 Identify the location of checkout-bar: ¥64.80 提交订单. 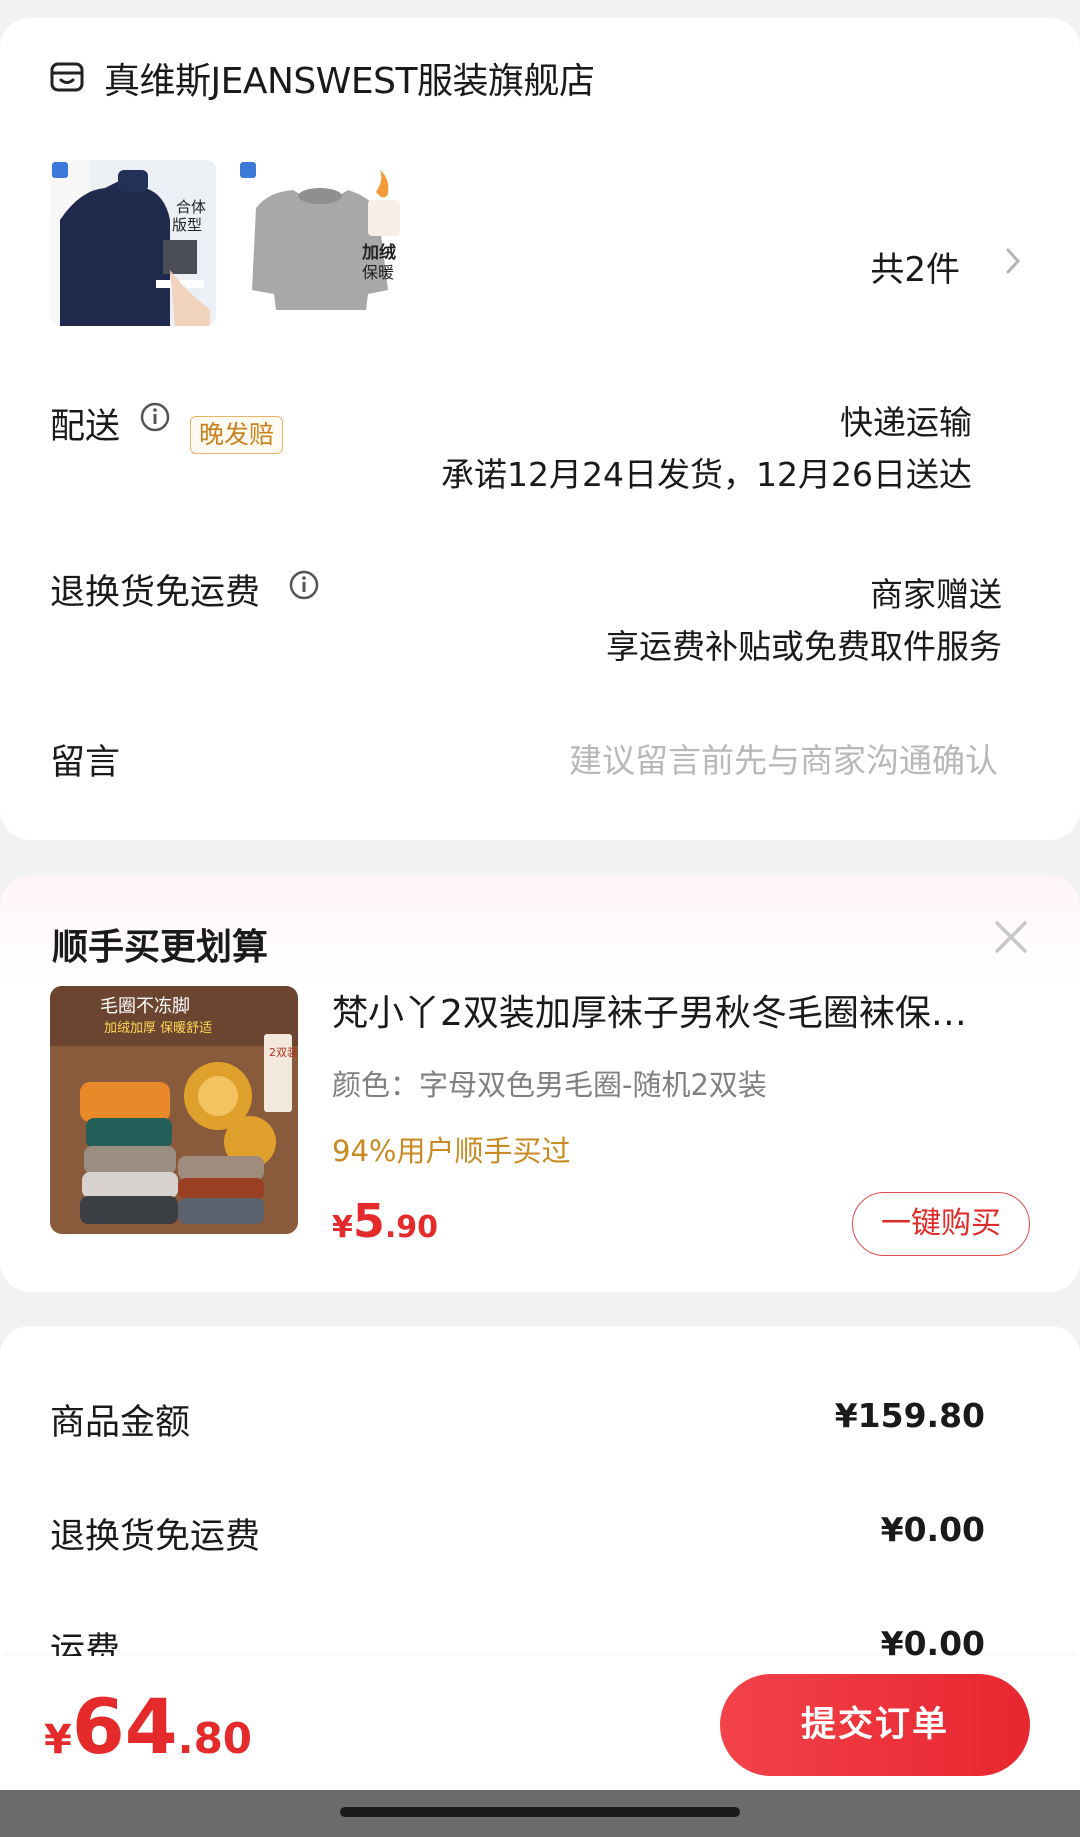
(540, 1723).